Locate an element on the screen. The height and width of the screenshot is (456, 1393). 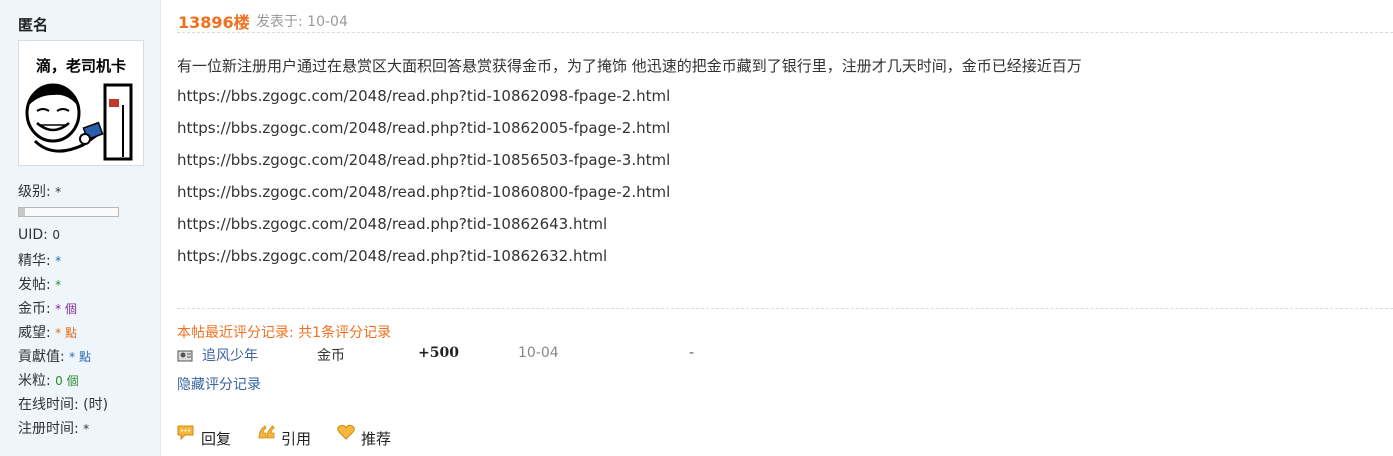
stat-label: 威望: is located at coordinates (37, 333).